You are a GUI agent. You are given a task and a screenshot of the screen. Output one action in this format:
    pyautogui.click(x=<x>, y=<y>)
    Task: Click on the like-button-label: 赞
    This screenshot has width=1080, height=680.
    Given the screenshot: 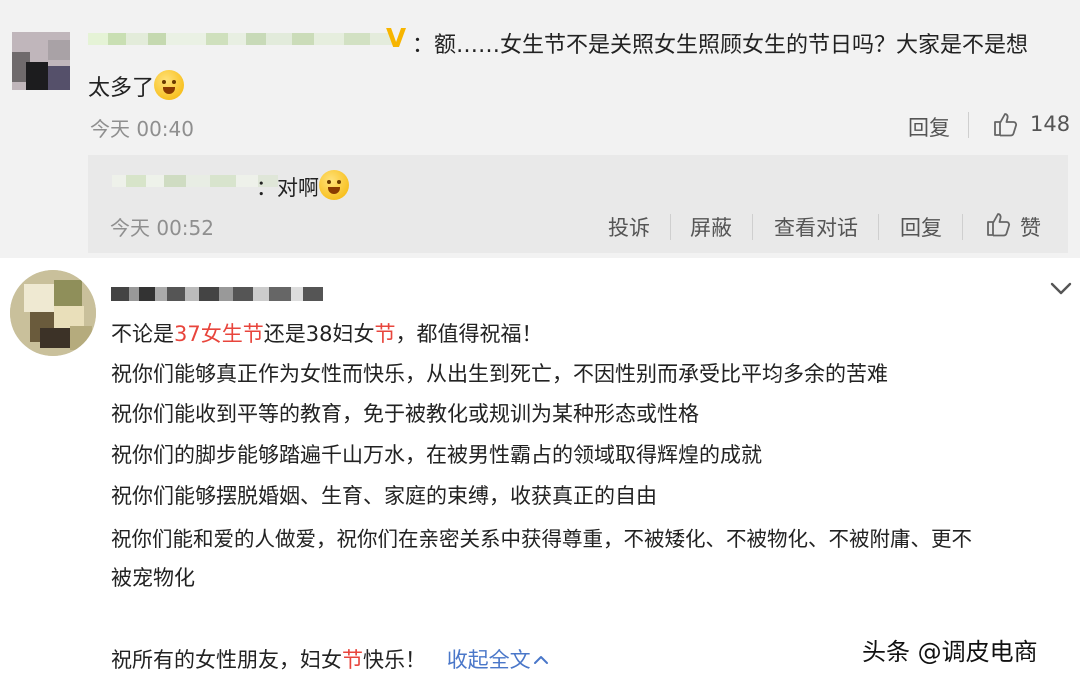 What is the action you would take?
    pyautogui.click(x=1030, y=227)
    